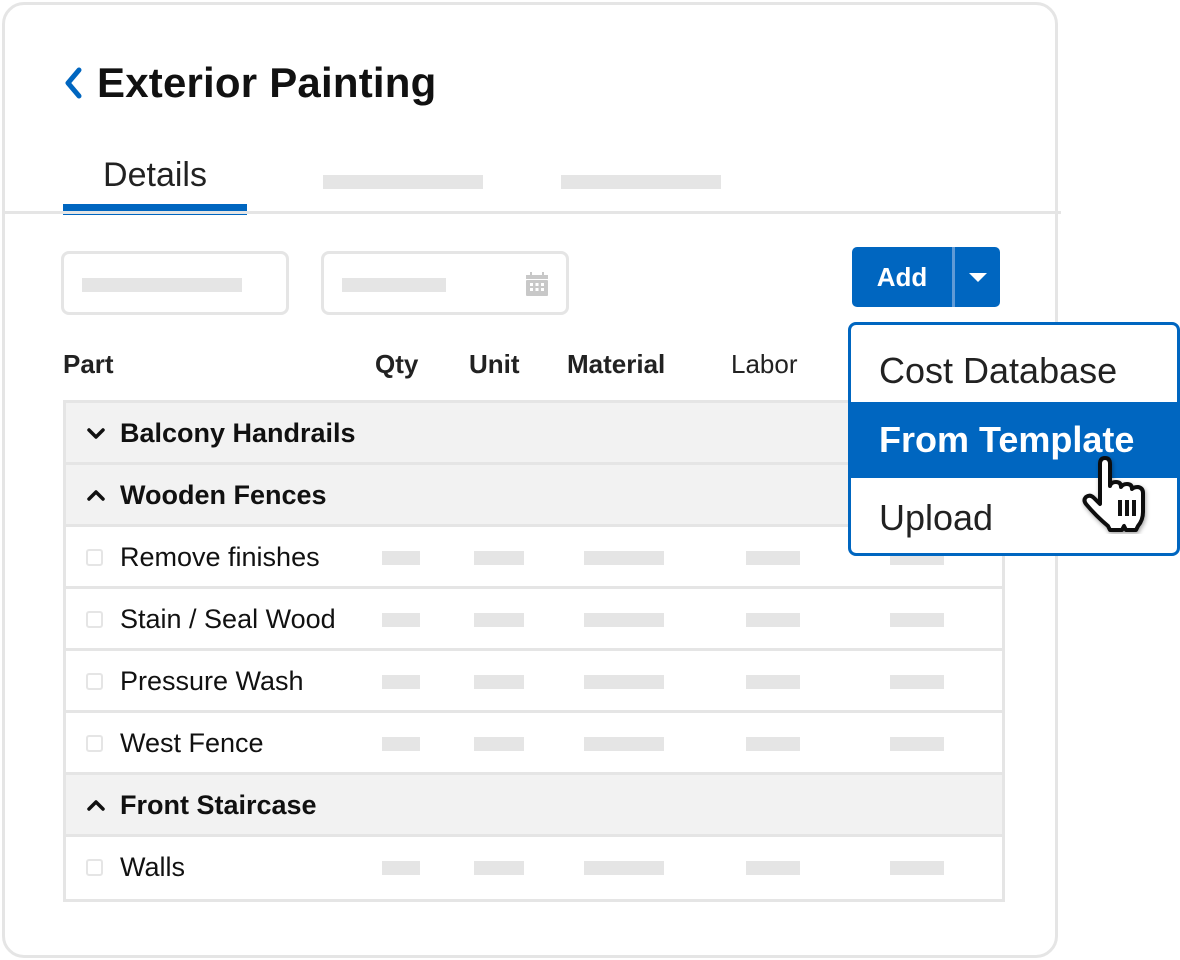 This screenshot has height=960, width=1180. I want to click on tab-details: Details, so click(155, 180).